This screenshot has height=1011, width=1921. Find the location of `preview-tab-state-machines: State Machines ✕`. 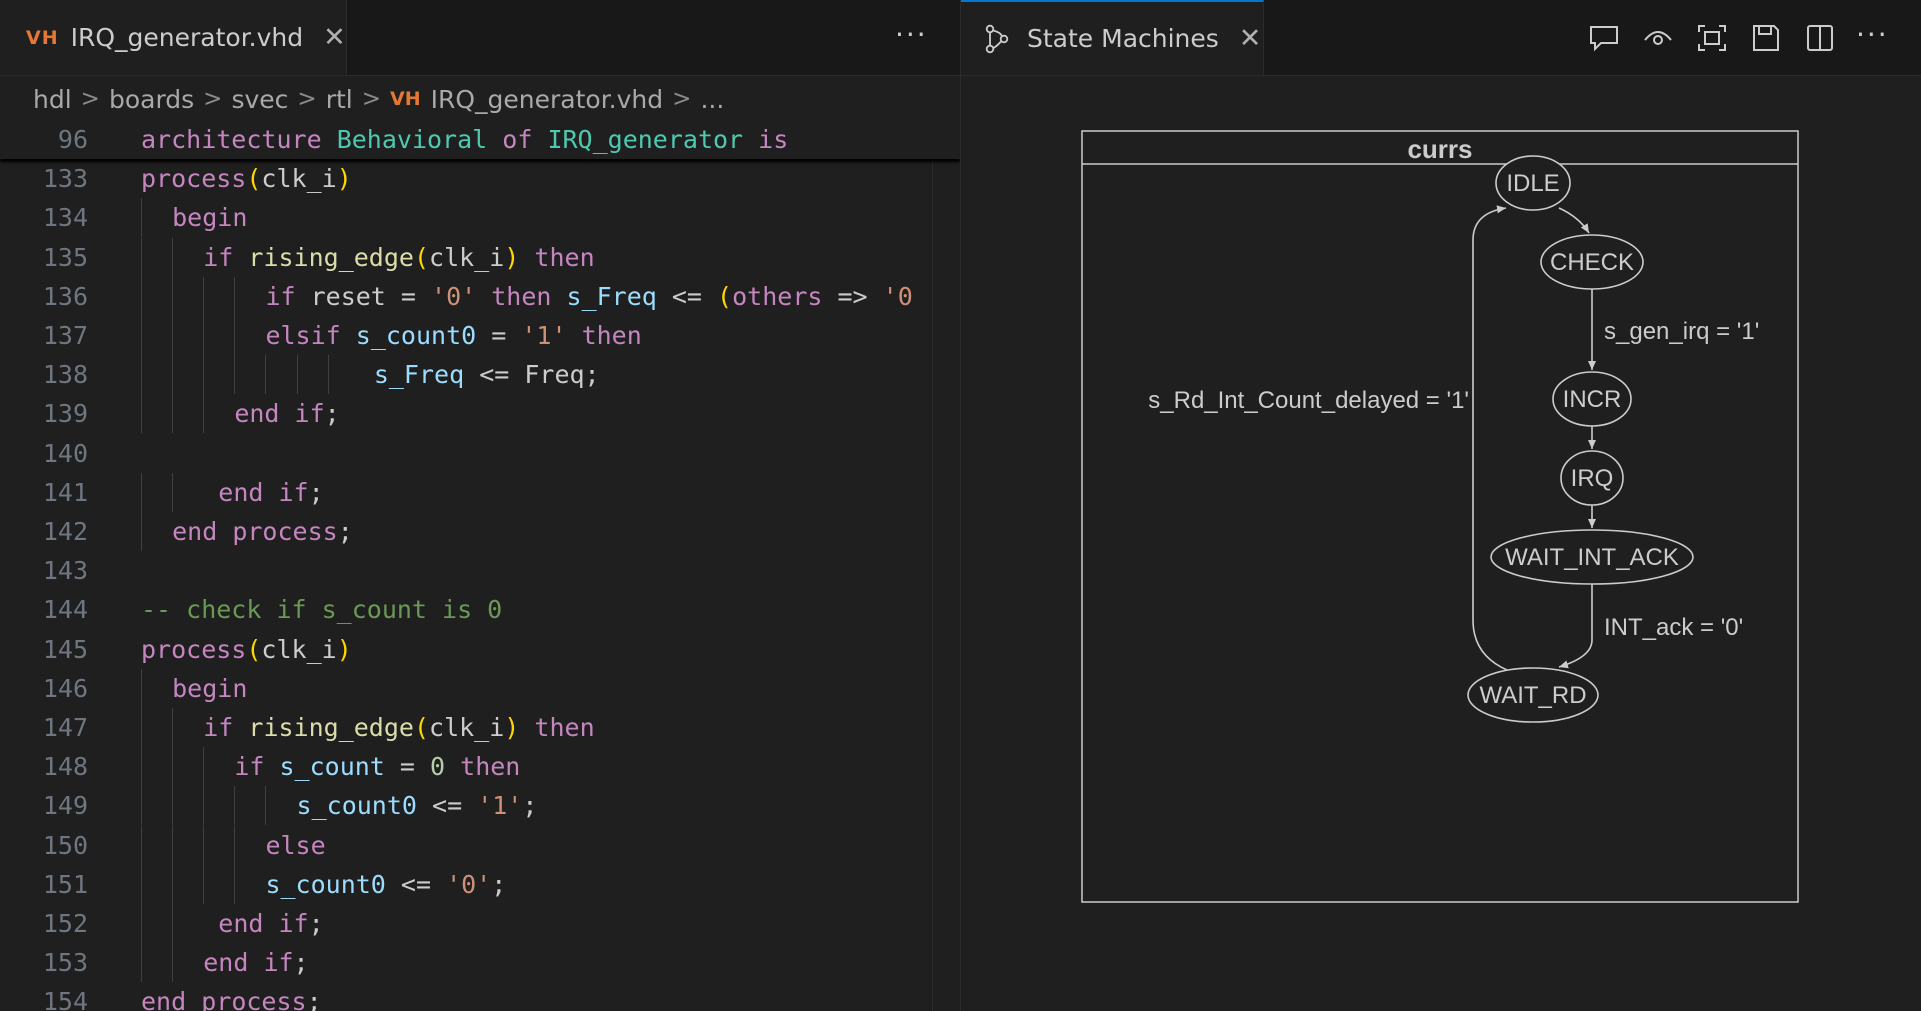

preview-tab-state-machines: State Machines ✕ is located at coordinates (1112, 37).